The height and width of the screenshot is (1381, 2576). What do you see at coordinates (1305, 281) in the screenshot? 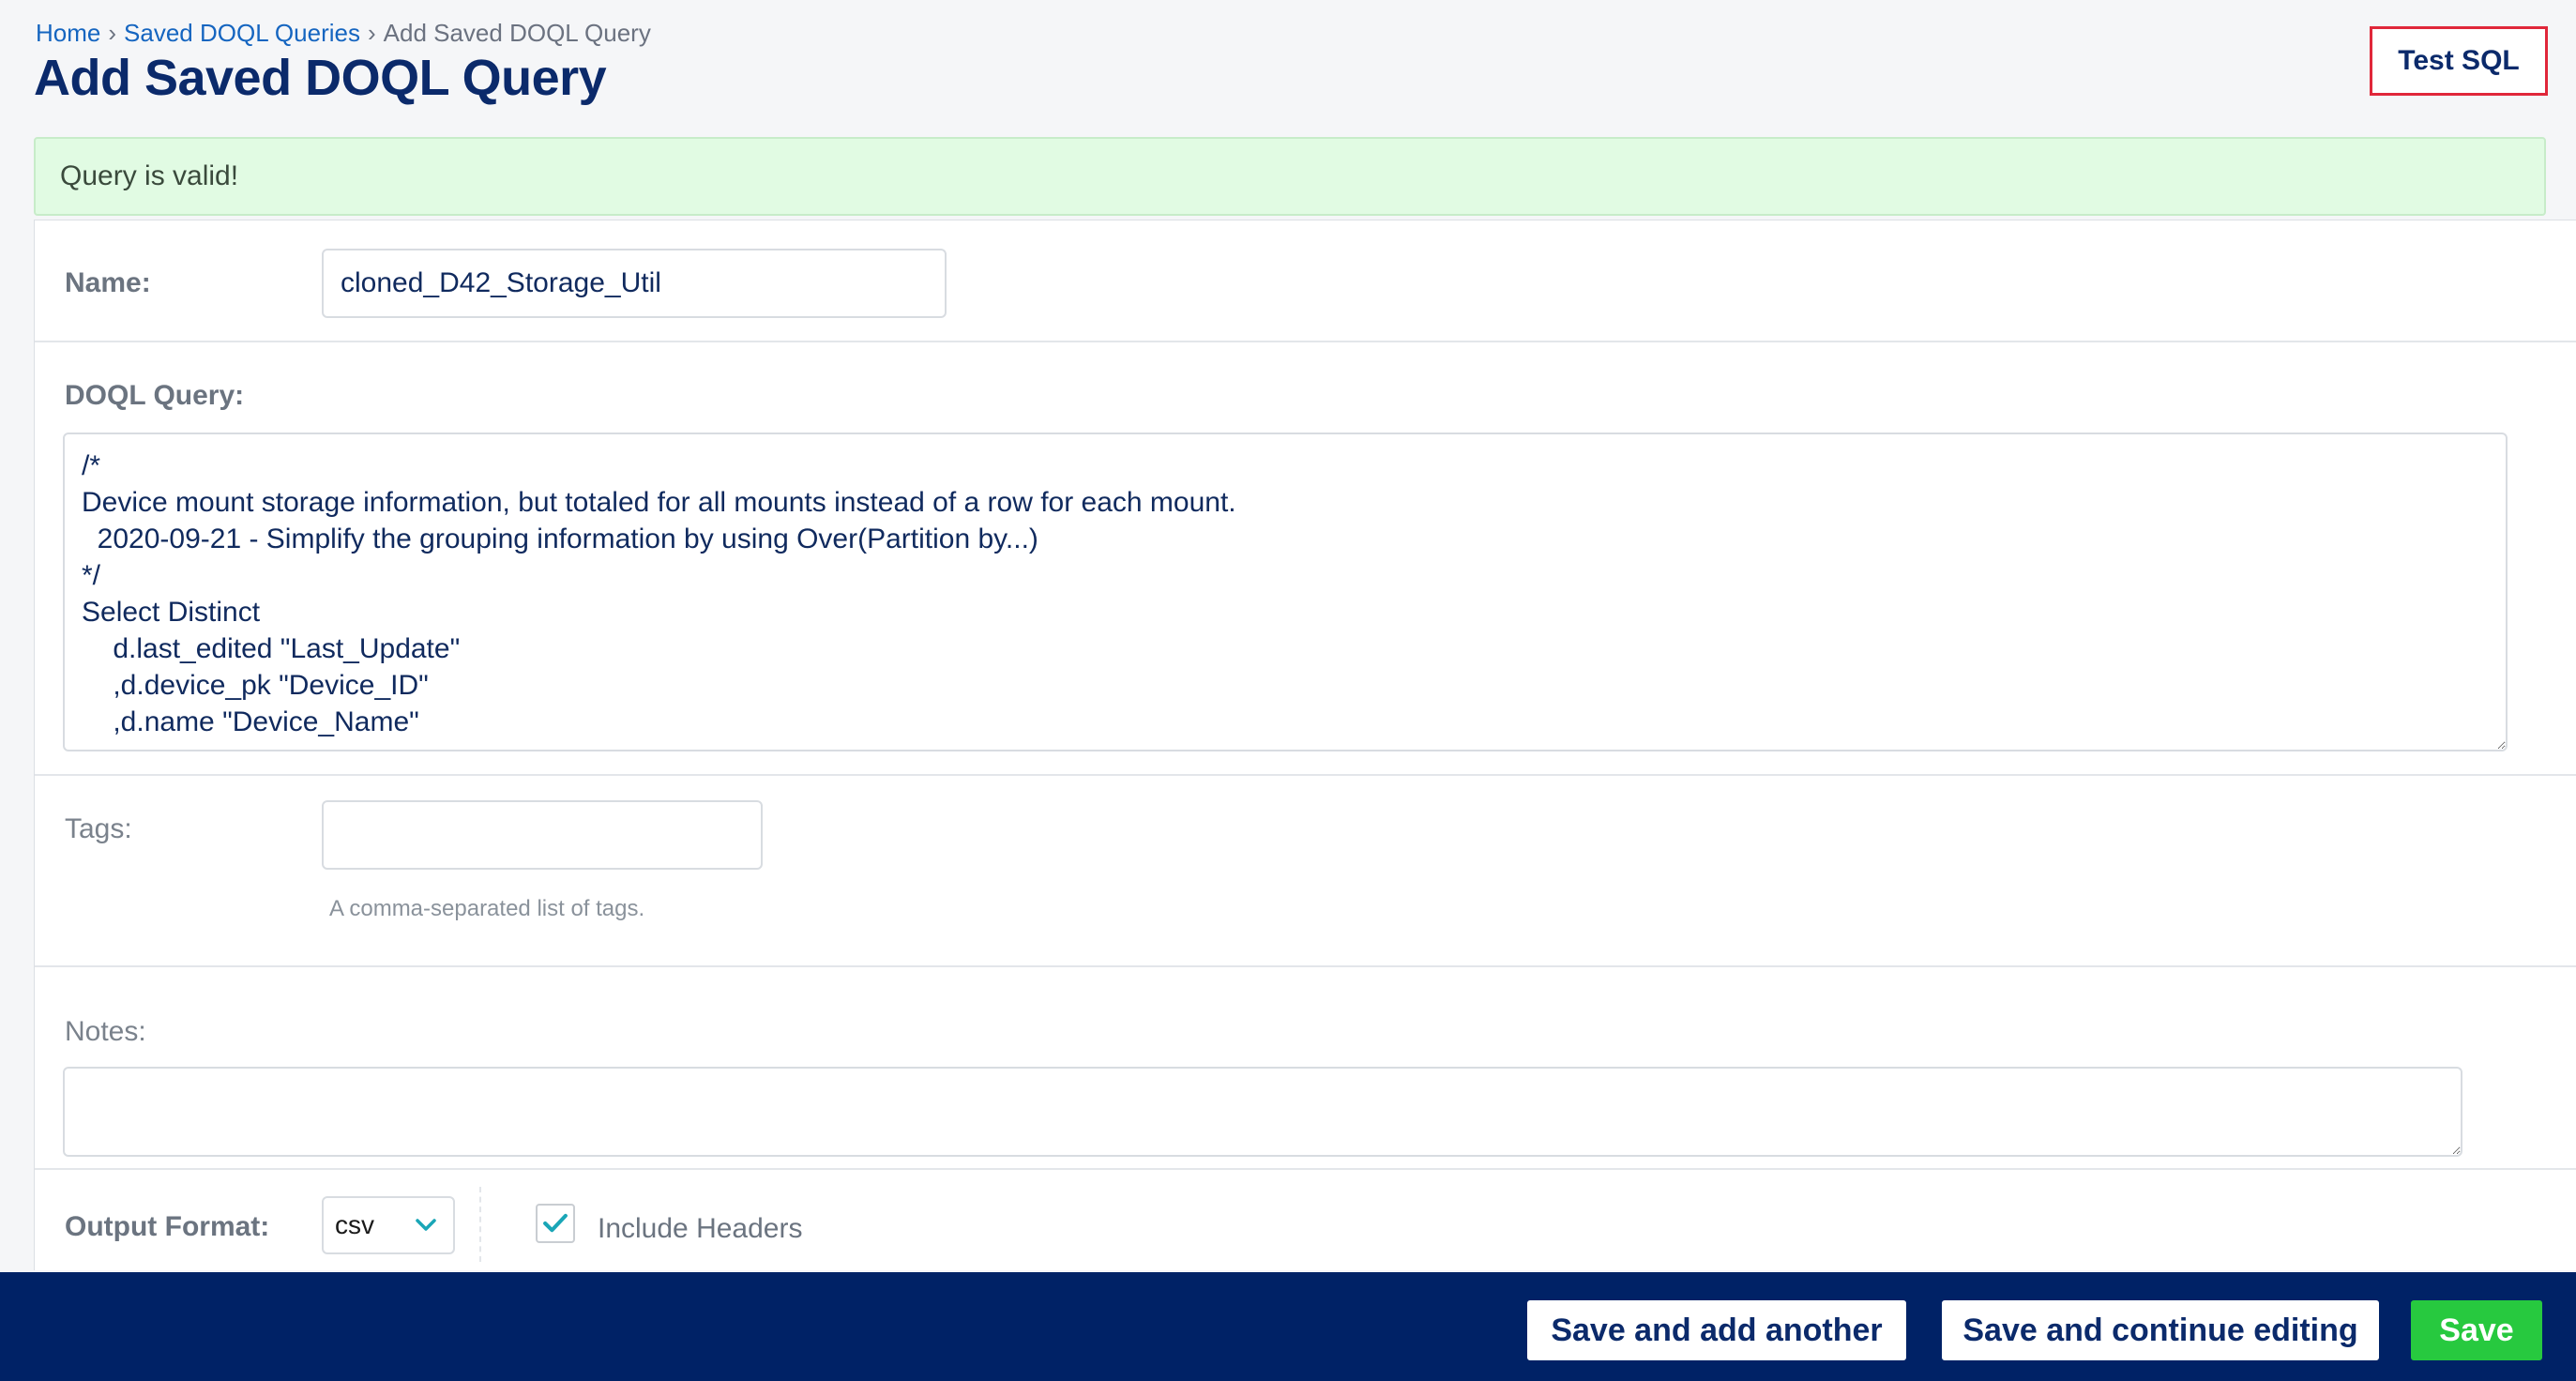
I see `name-row: Name:` at bounding box center [1305, 281].